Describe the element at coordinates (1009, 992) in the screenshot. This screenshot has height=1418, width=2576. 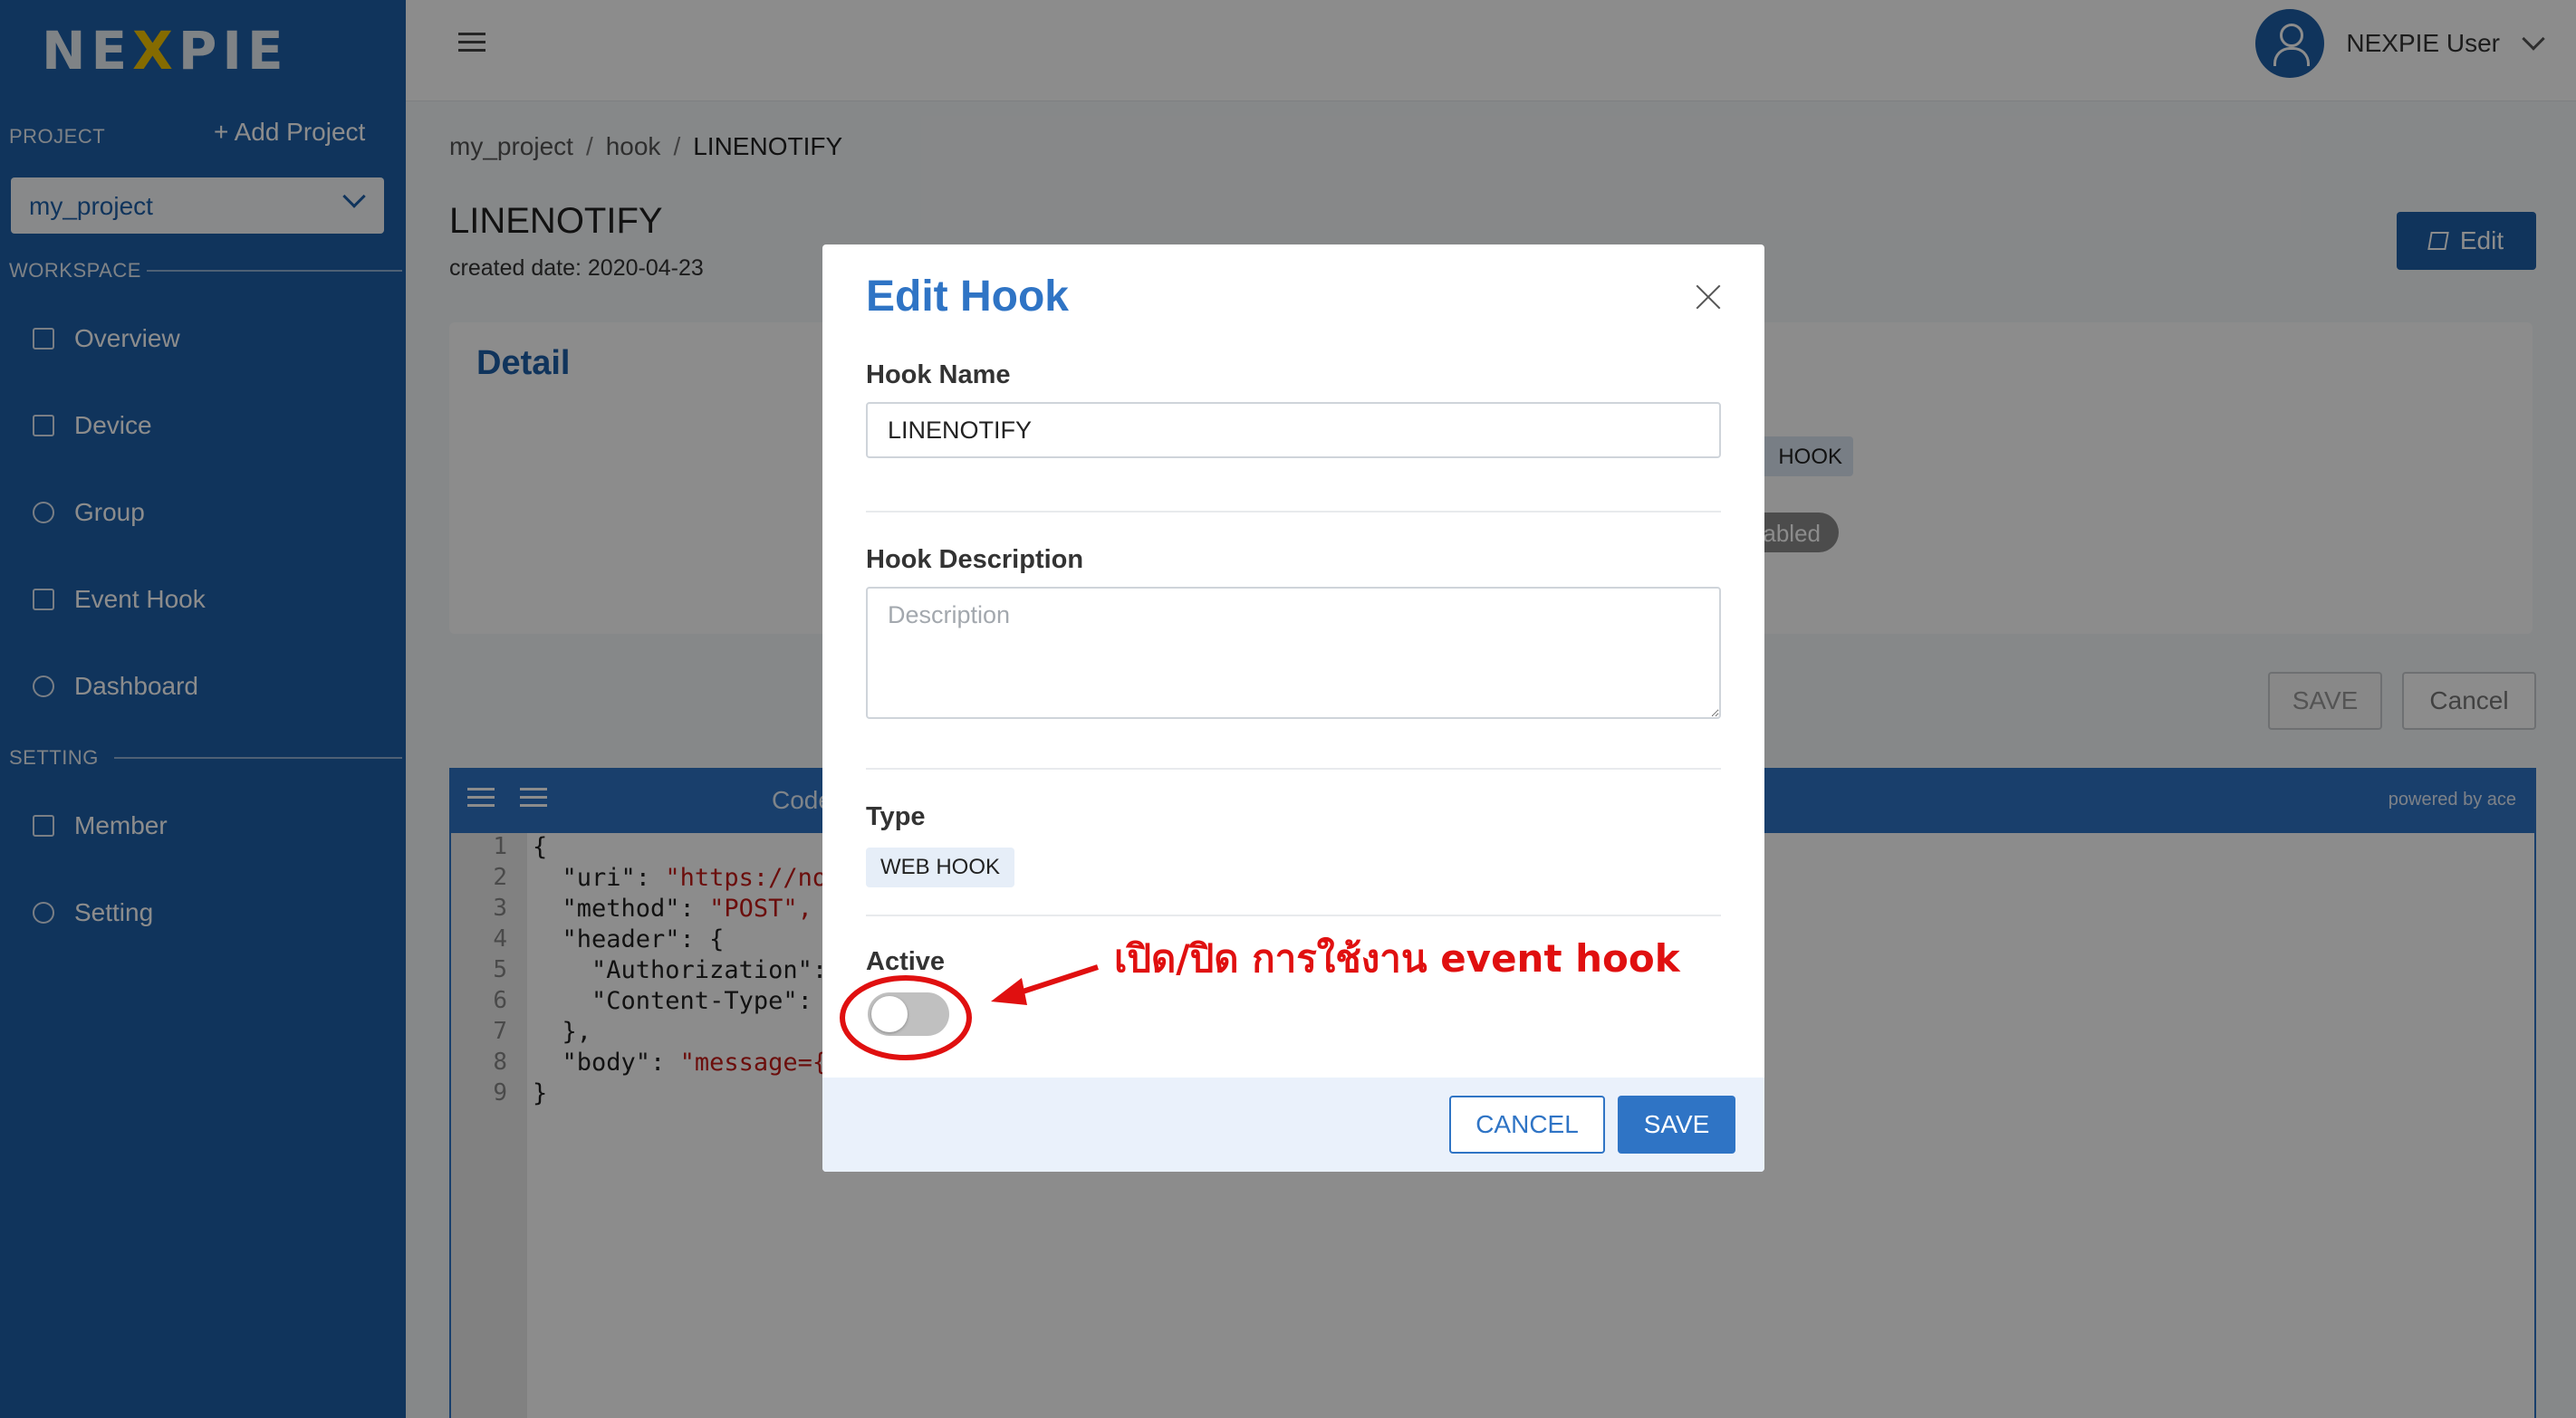
I see `annotation-arrowhead` at that location.